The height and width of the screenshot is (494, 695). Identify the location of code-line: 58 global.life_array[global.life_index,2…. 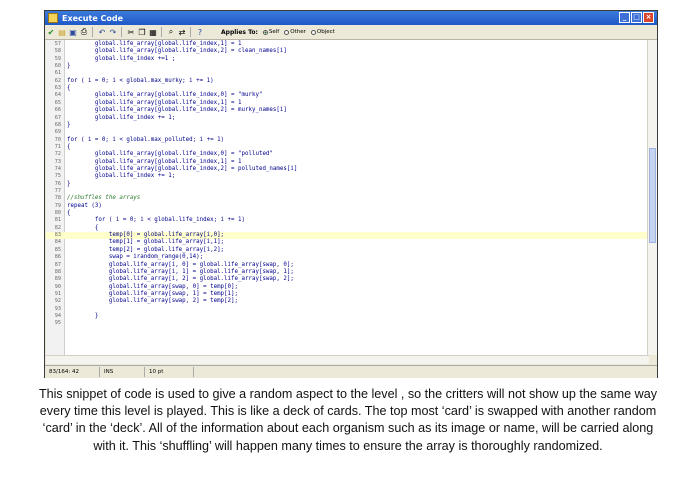
(347, 51).